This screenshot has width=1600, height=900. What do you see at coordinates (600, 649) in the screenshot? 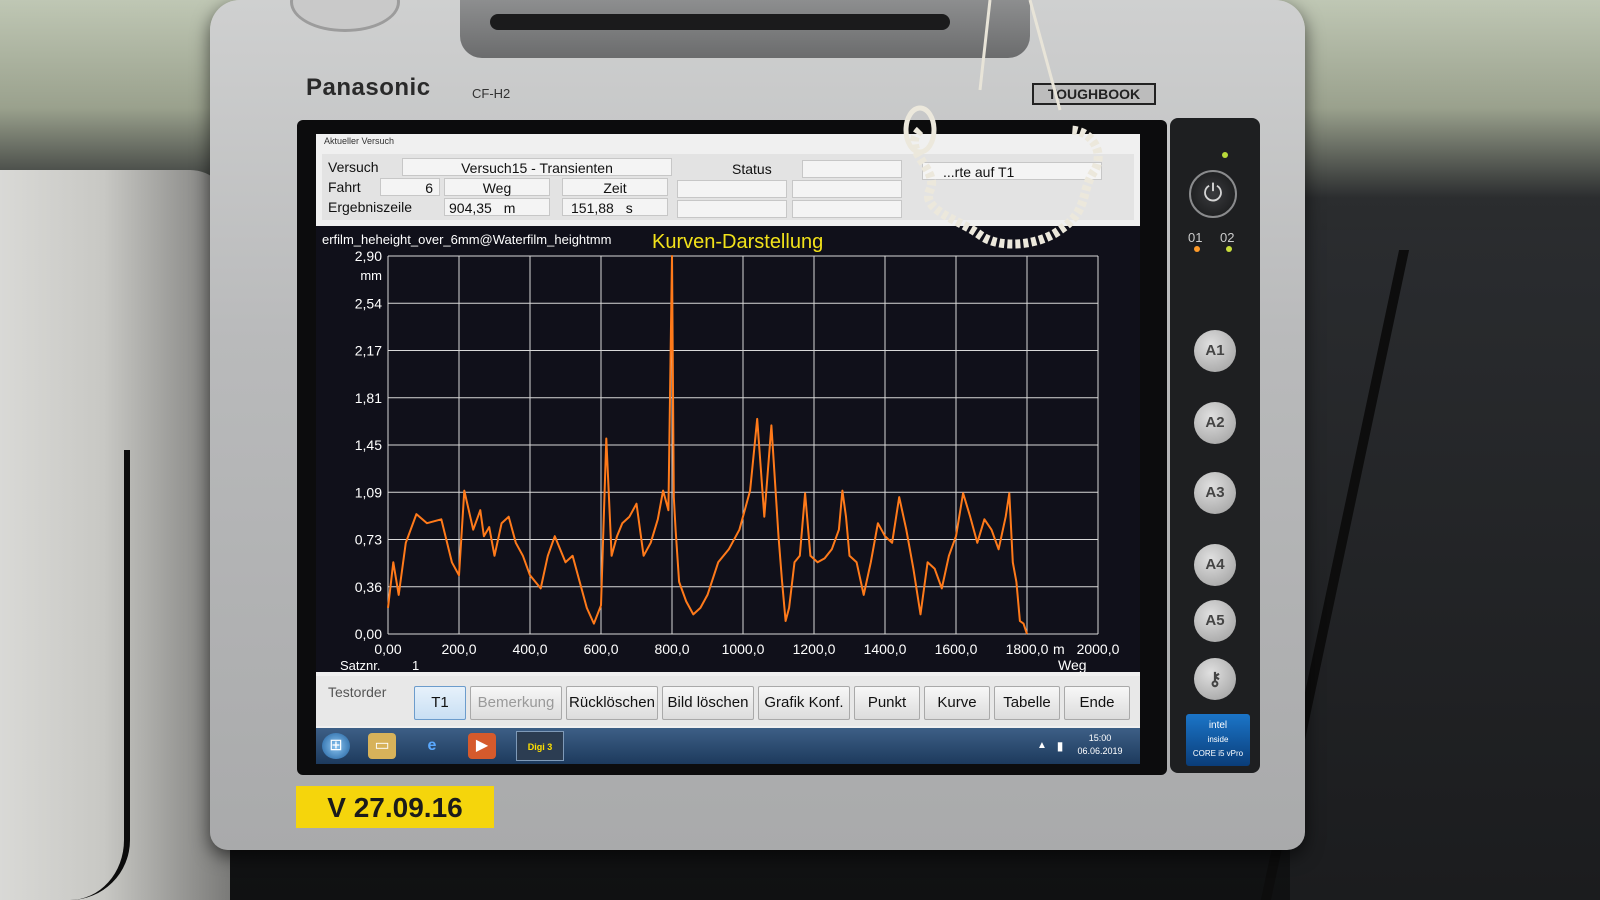
I see `x-tick-label: 600,0` at bounding box center [600, 649].